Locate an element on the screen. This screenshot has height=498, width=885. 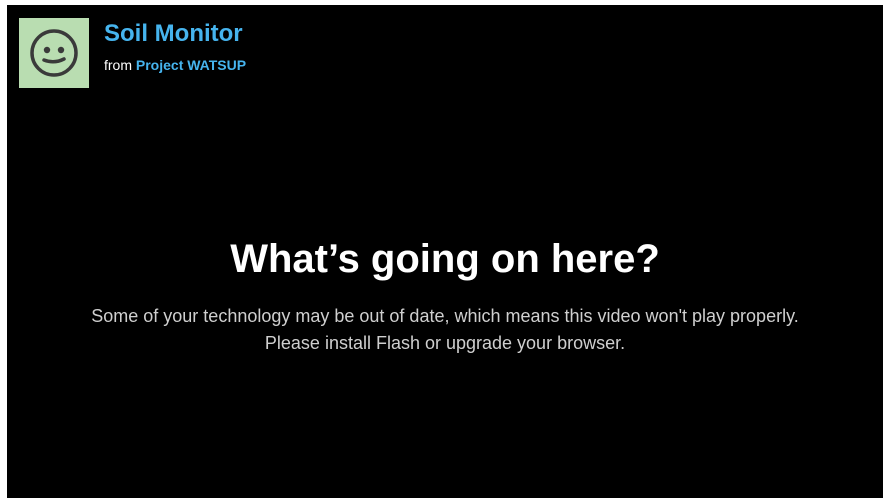
notice-heading: What’s going on here? is located at coordinates (445, 259).